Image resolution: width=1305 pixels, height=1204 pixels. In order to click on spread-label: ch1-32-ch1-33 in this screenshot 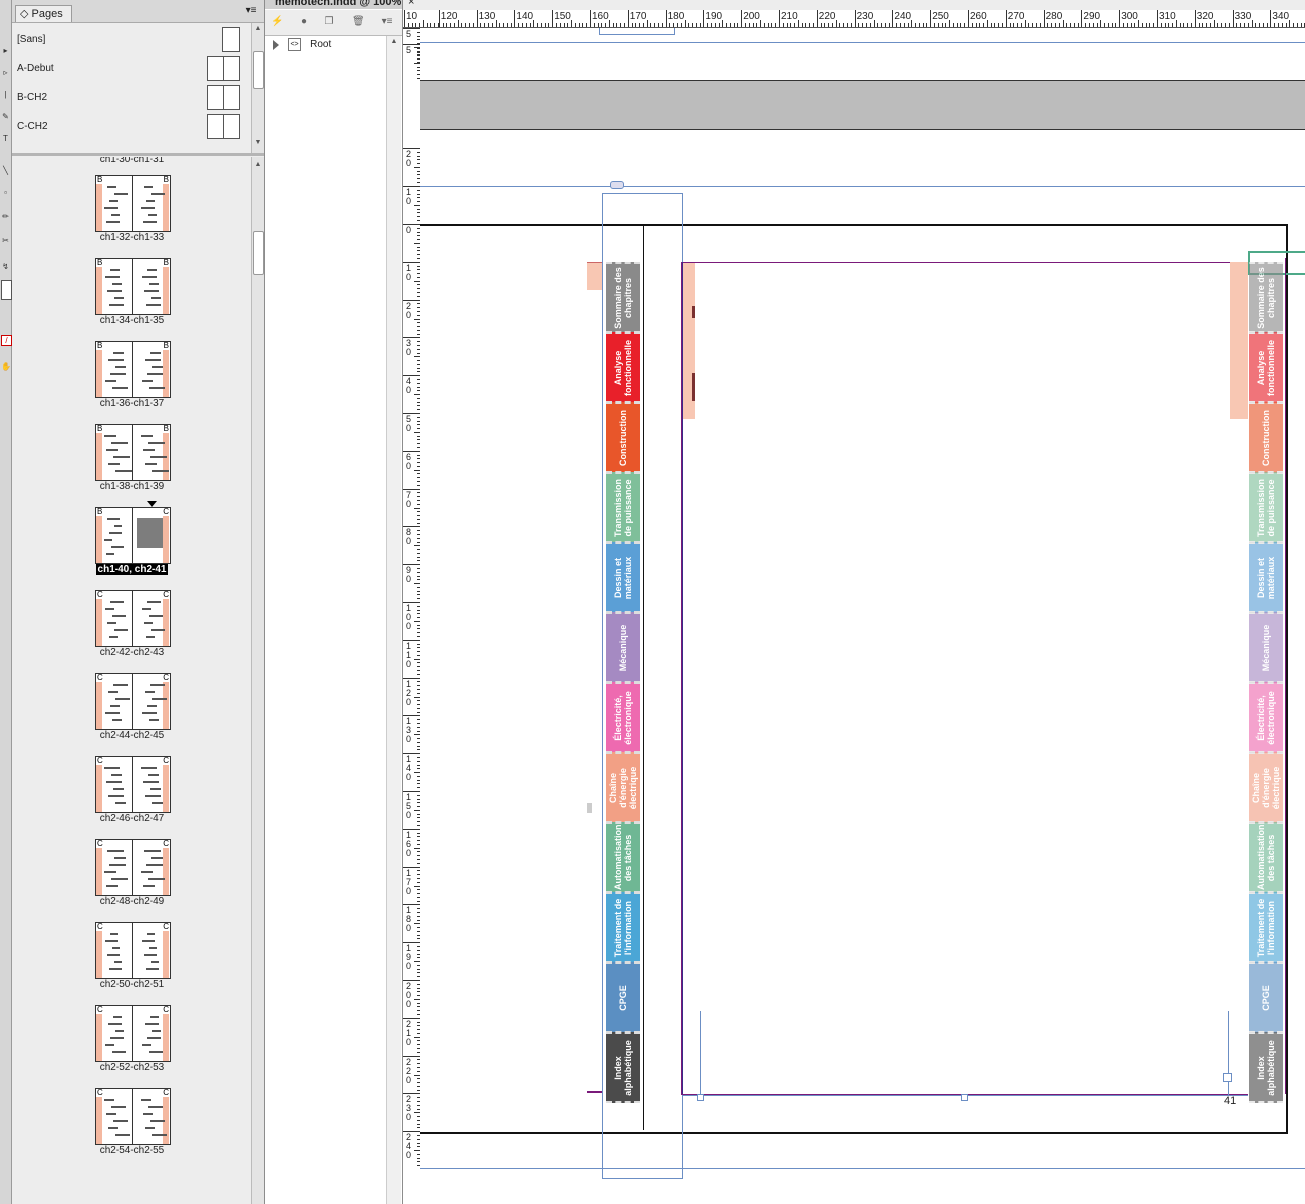, I will do `click(132, 237)`.